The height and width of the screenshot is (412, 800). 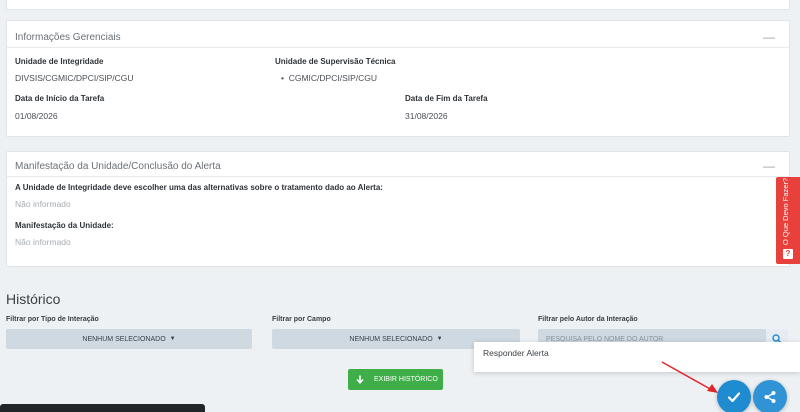 I want to click on help-side-tab: O Que Devo Fazer? ?, so click(x=788, y=220).